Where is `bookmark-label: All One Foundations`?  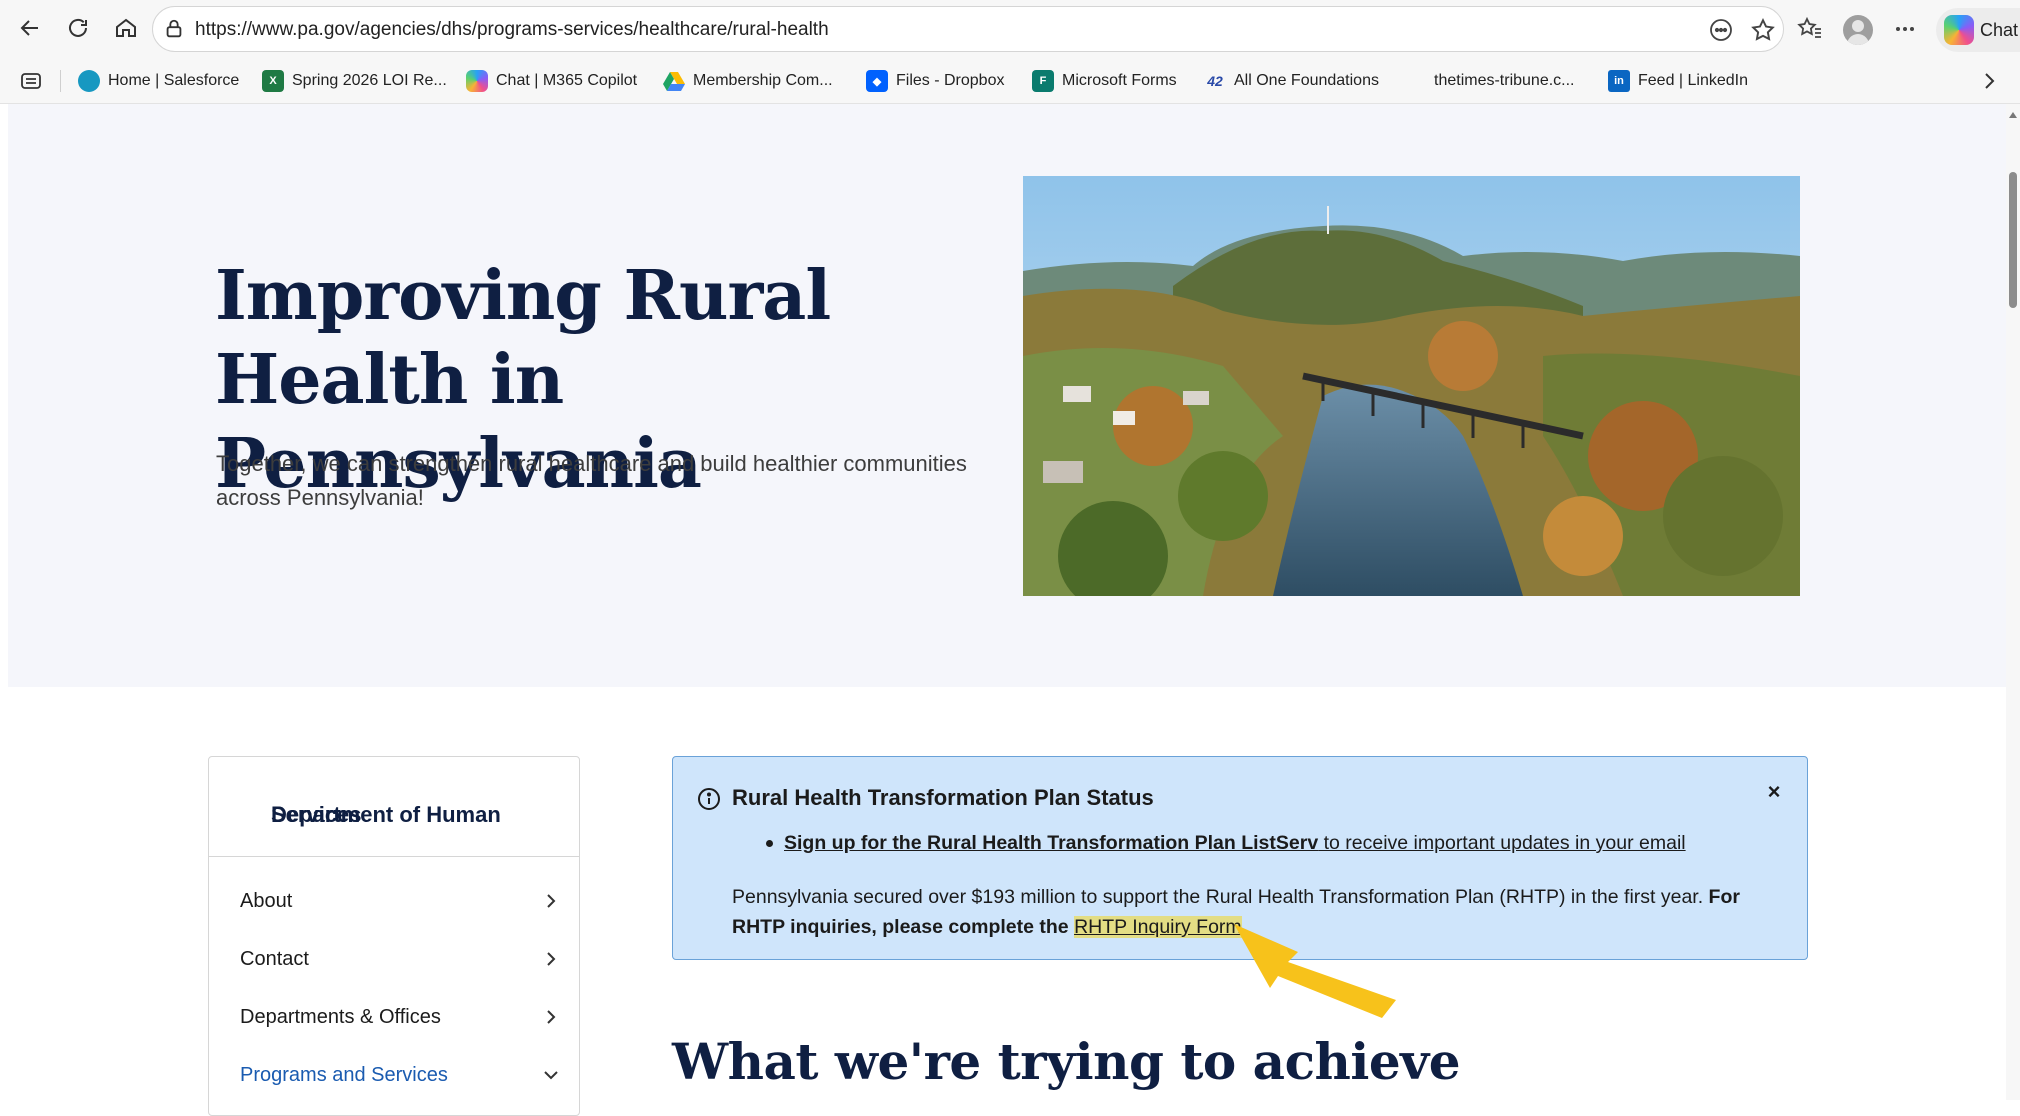 bookmark-label: All One Foundations is located at coordinates (1306, 80).